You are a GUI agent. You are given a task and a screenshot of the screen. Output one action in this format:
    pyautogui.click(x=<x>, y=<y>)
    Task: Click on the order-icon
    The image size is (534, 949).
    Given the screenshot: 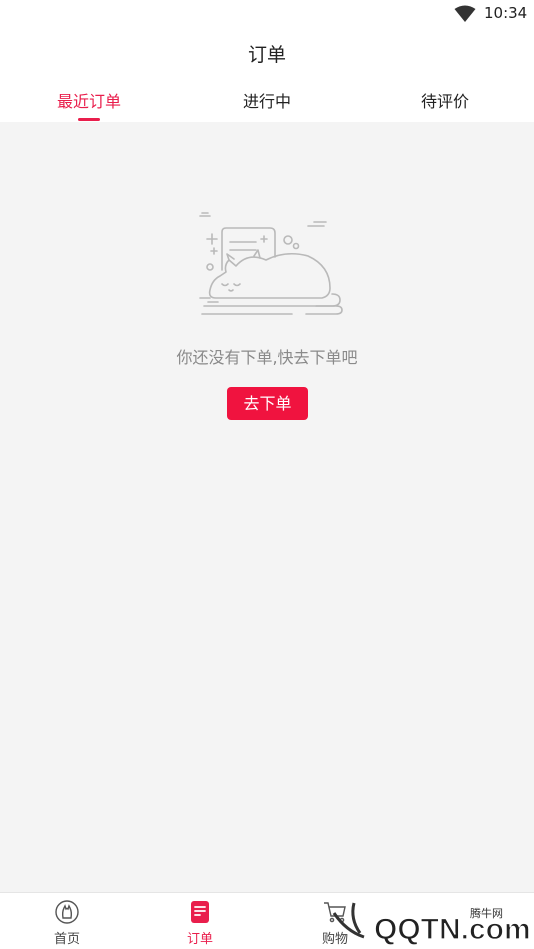 What is the action you would take?
    pyautogui.click(x=200, y=912)
    